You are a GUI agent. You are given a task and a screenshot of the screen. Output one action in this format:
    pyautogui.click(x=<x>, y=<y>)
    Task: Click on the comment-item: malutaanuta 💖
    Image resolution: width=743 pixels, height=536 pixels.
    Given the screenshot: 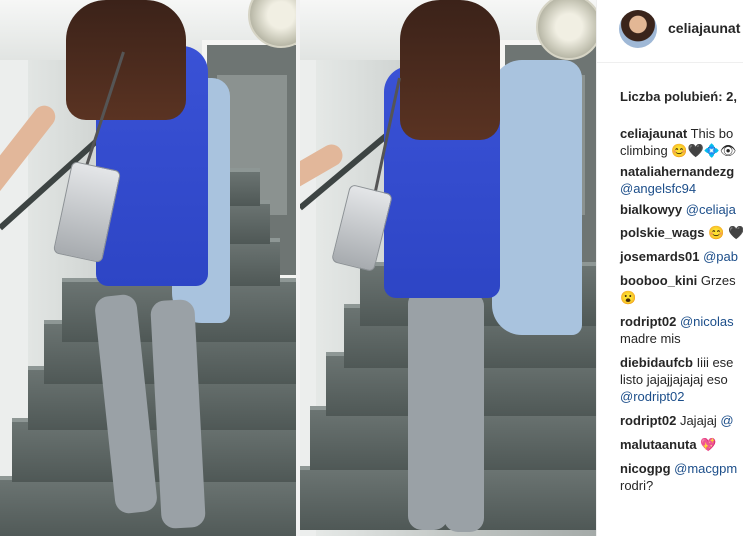 What is the action you would take?
    pyautogui.click(x=681, y=444)
    